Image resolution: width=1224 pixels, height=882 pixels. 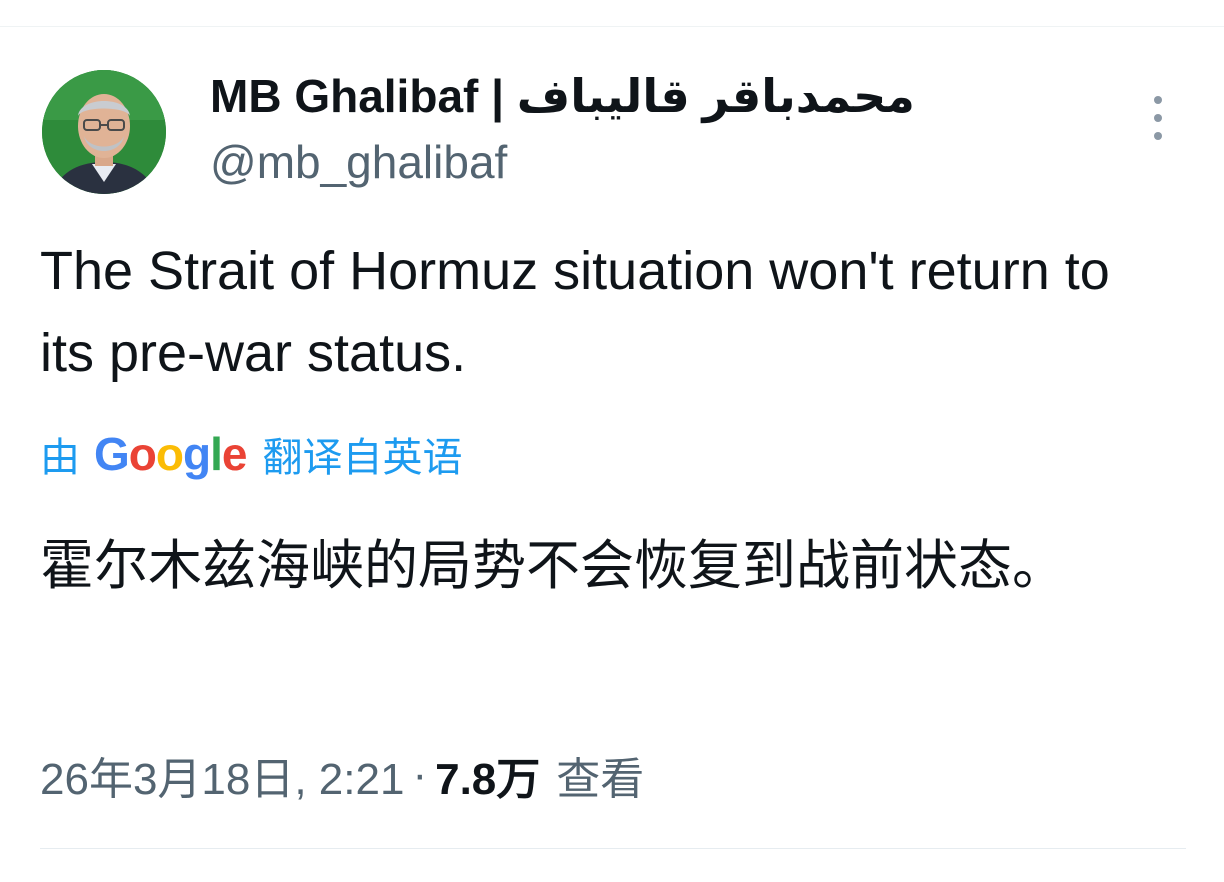 What do you see at coordinates (222, 775) in the screenshot?
I see `timestamp: 26年3月18日, 2:21` at bounding box center [222, 775].